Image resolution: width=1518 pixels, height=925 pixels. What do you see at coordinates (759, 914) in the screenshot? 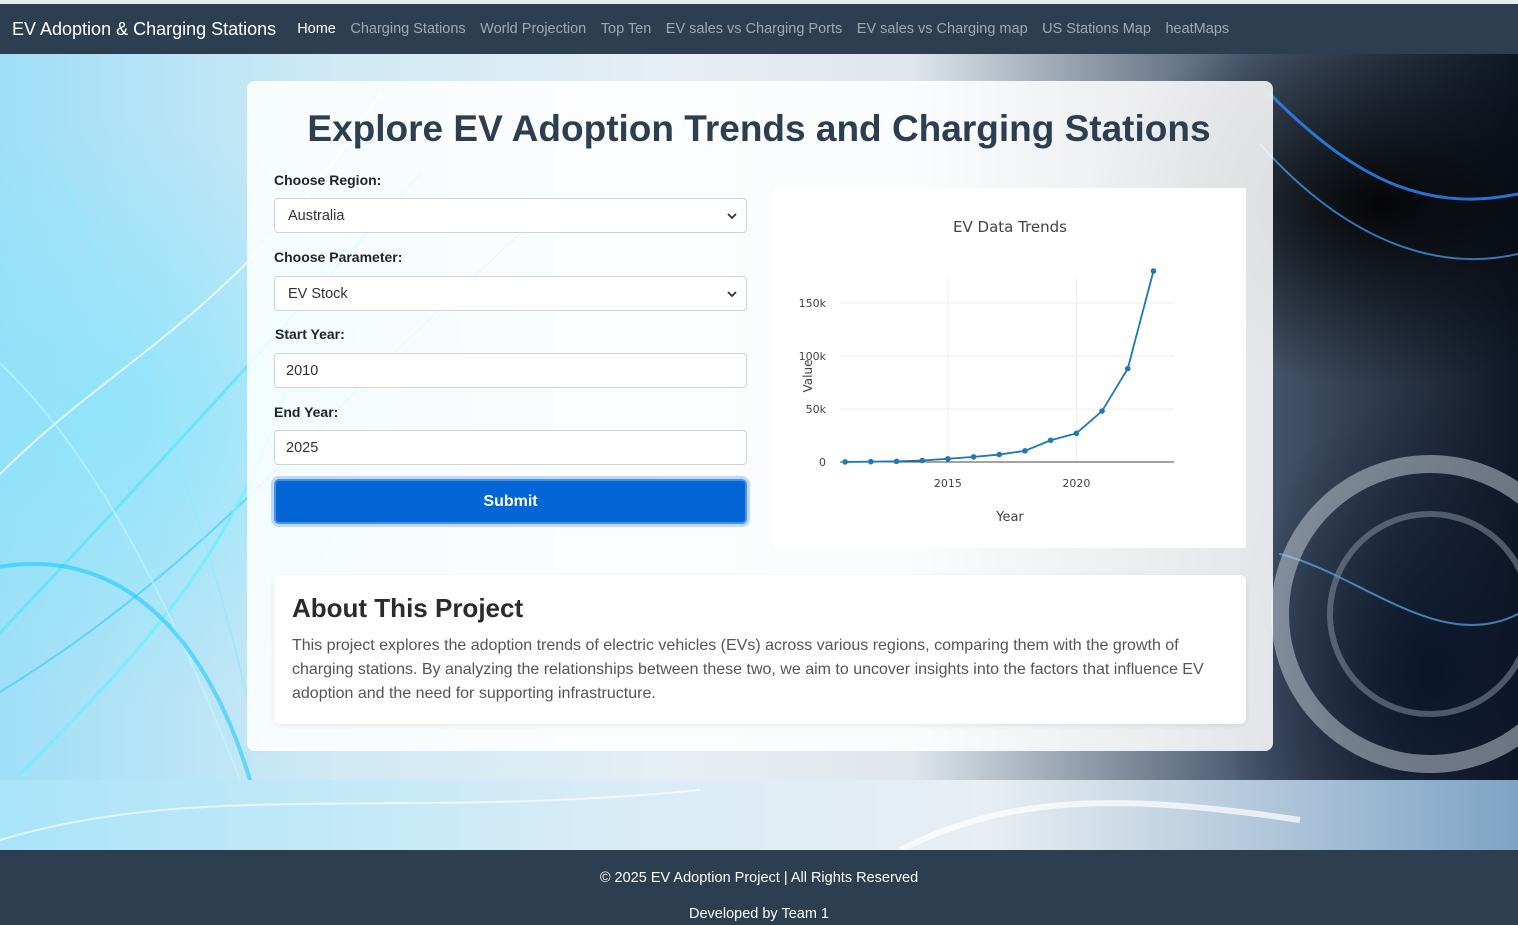
I see `footer-developed-by: Developed by Team 1` at bounding box center [759, 914].